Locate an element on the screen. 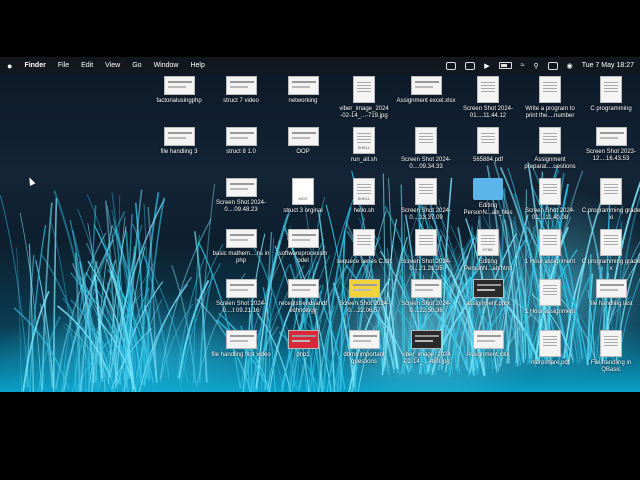  desktop-file-icon: basic mathem....ns in php is located at coordinates (241, 247).